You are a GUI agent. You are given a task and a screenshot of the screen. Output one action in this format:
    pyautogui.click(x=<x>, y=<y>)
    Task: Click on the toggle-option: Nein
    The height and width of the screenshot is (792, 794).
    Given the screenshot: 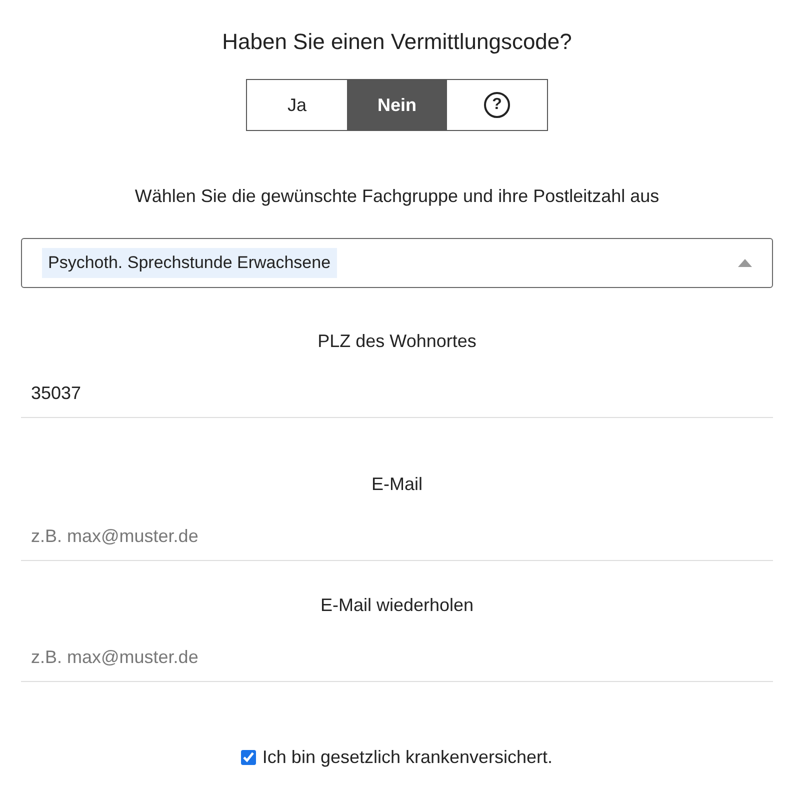 What is the action you would take?
    pyautogui.click(x=397, y=105)
    